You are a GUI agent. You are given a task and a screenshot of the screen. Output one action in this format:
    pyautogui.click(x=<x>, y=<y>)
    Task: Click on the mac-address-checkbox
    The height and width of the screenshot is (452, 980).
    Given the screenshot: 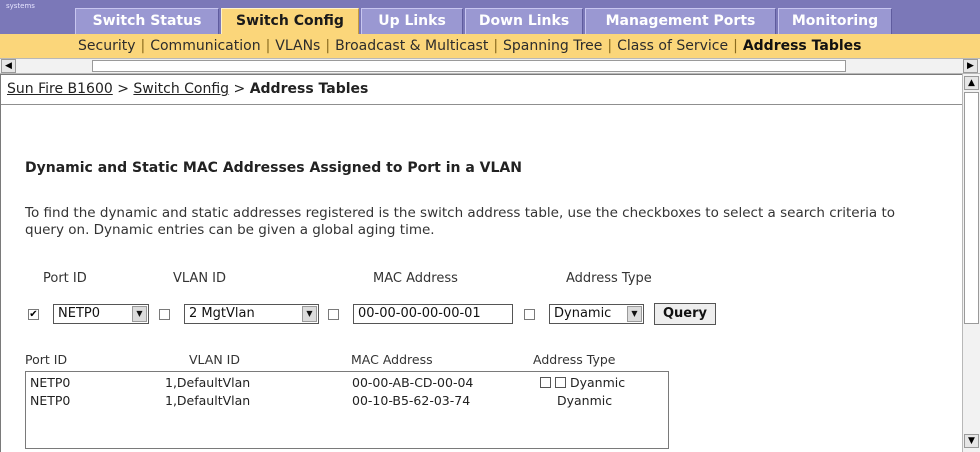 What is the action you would take?
    pyautogui.click(x=333, y=314)
    